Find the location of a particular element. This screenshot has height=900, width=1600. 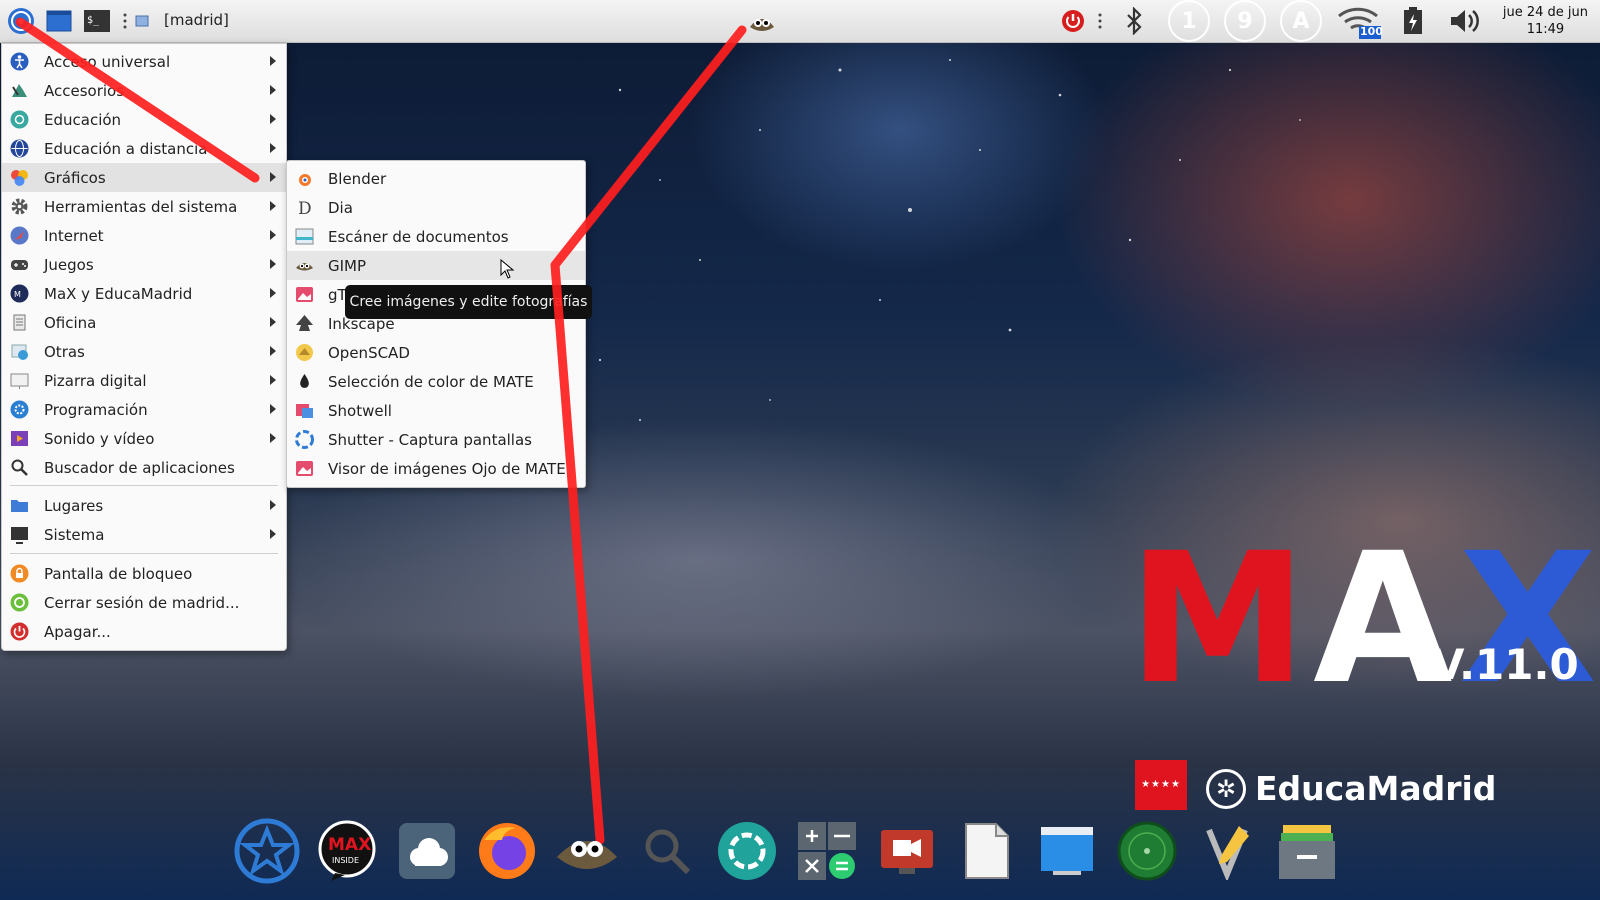

dock-item-shutter is located at coordinates (747, 851).